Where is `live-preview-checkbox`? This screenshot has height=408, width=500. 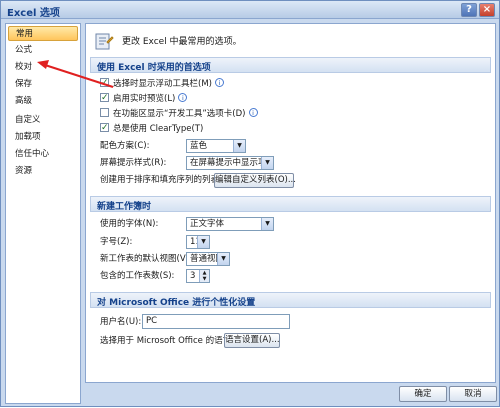
live-preview-checkbox is located at coordinates (104, 98).